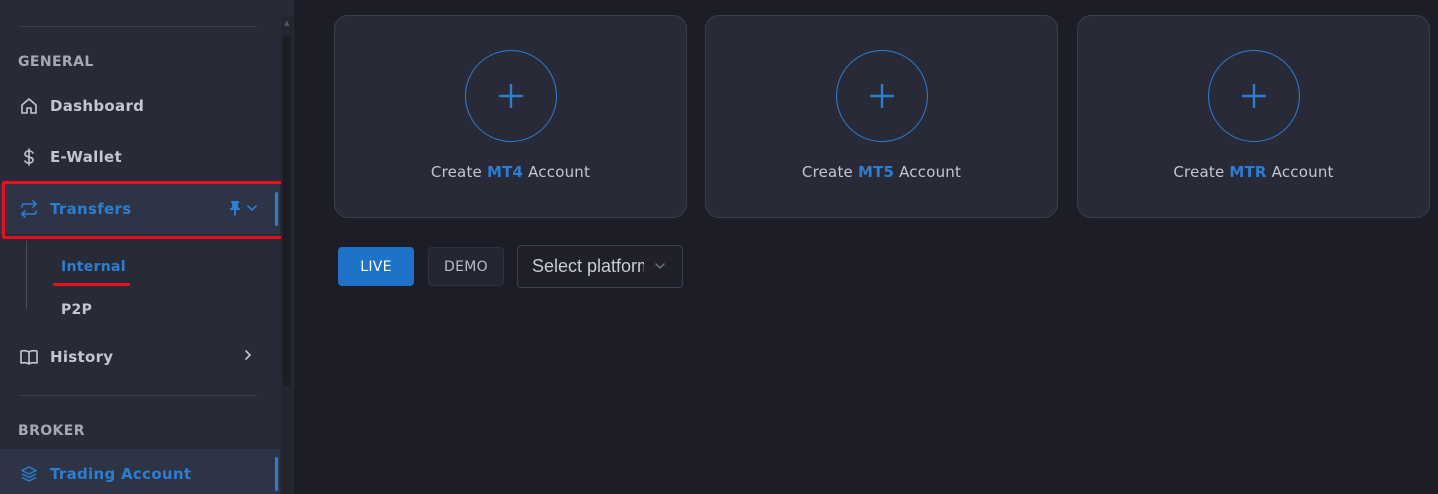  I want to click on platform-name: MTR, so click(1248, 172).